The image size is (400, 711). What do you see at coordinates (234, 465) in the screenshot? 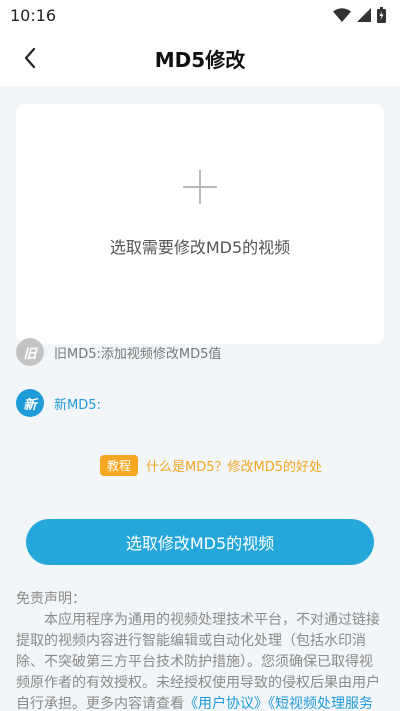
I see `tutorial-link: 什么是MD5？修改MD5的好处` at bounding box center [234, 465].